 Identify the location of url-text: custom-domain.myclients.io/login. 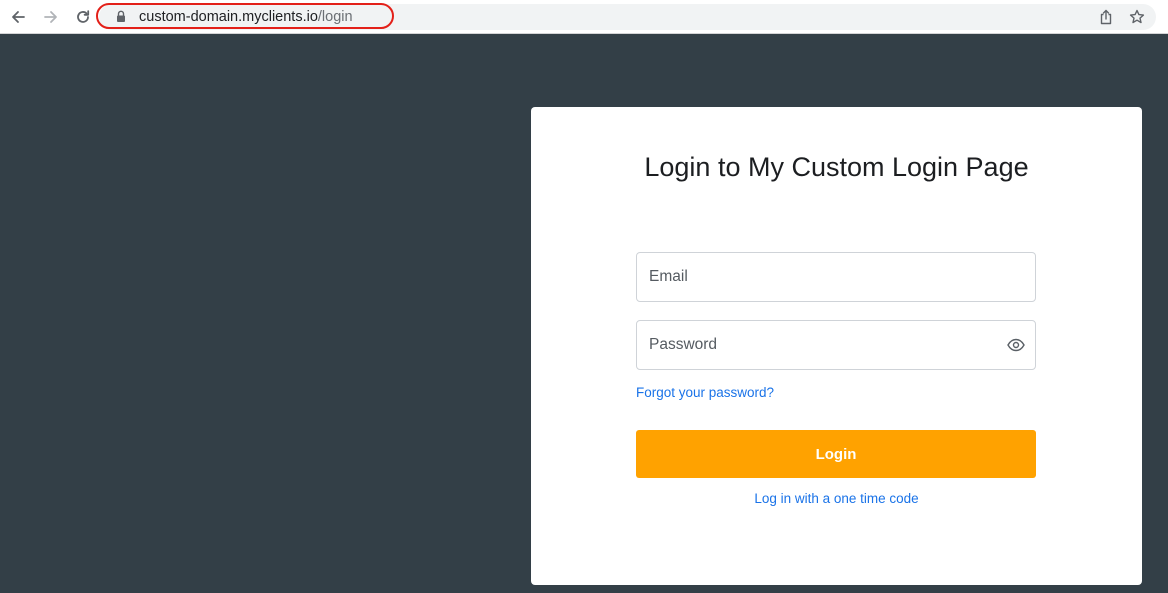
(246, 17).